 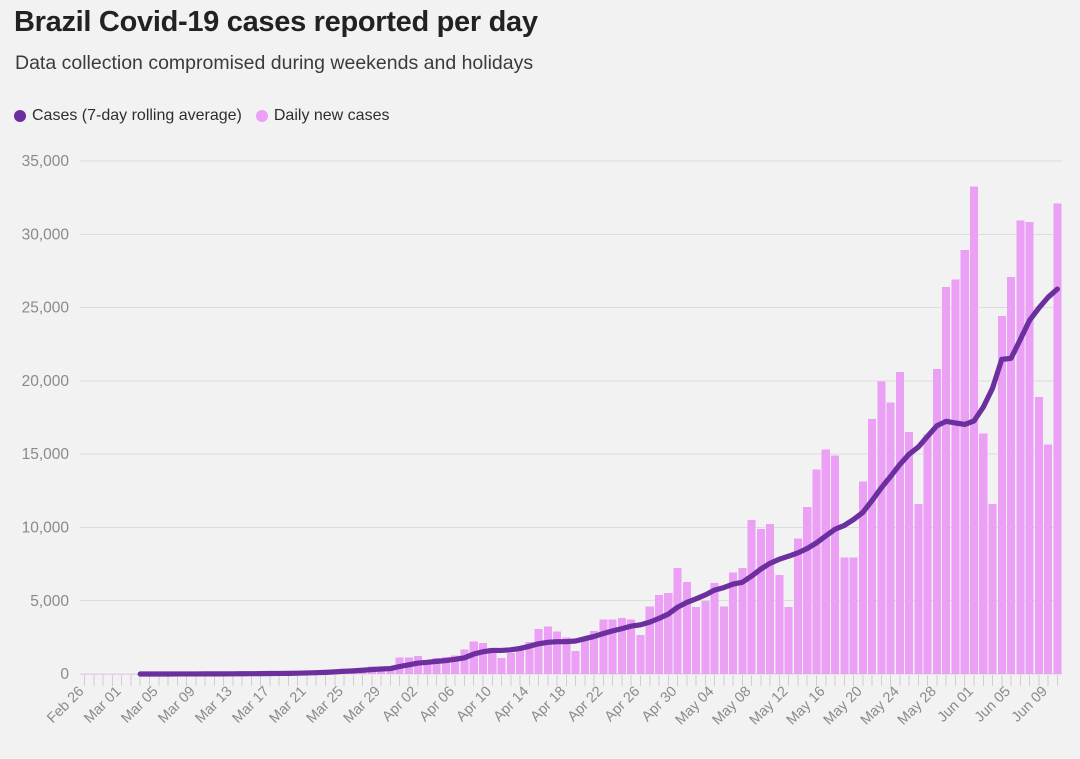 What do you see at coordinates (1030, 705) in the screenshot?
I see `x-axis-tick-label: Jun 09` at bounding box center [1030, 705].